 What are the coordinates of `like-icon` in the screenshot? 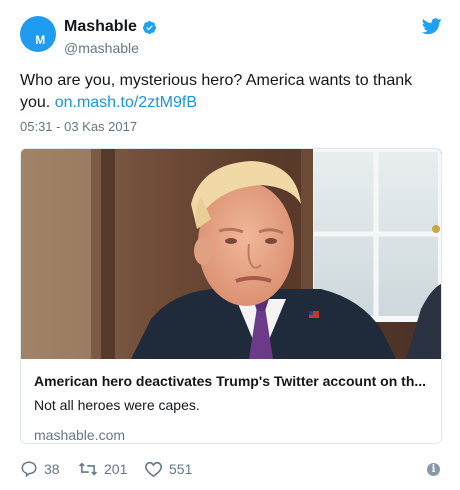 It's located at (153, 469).